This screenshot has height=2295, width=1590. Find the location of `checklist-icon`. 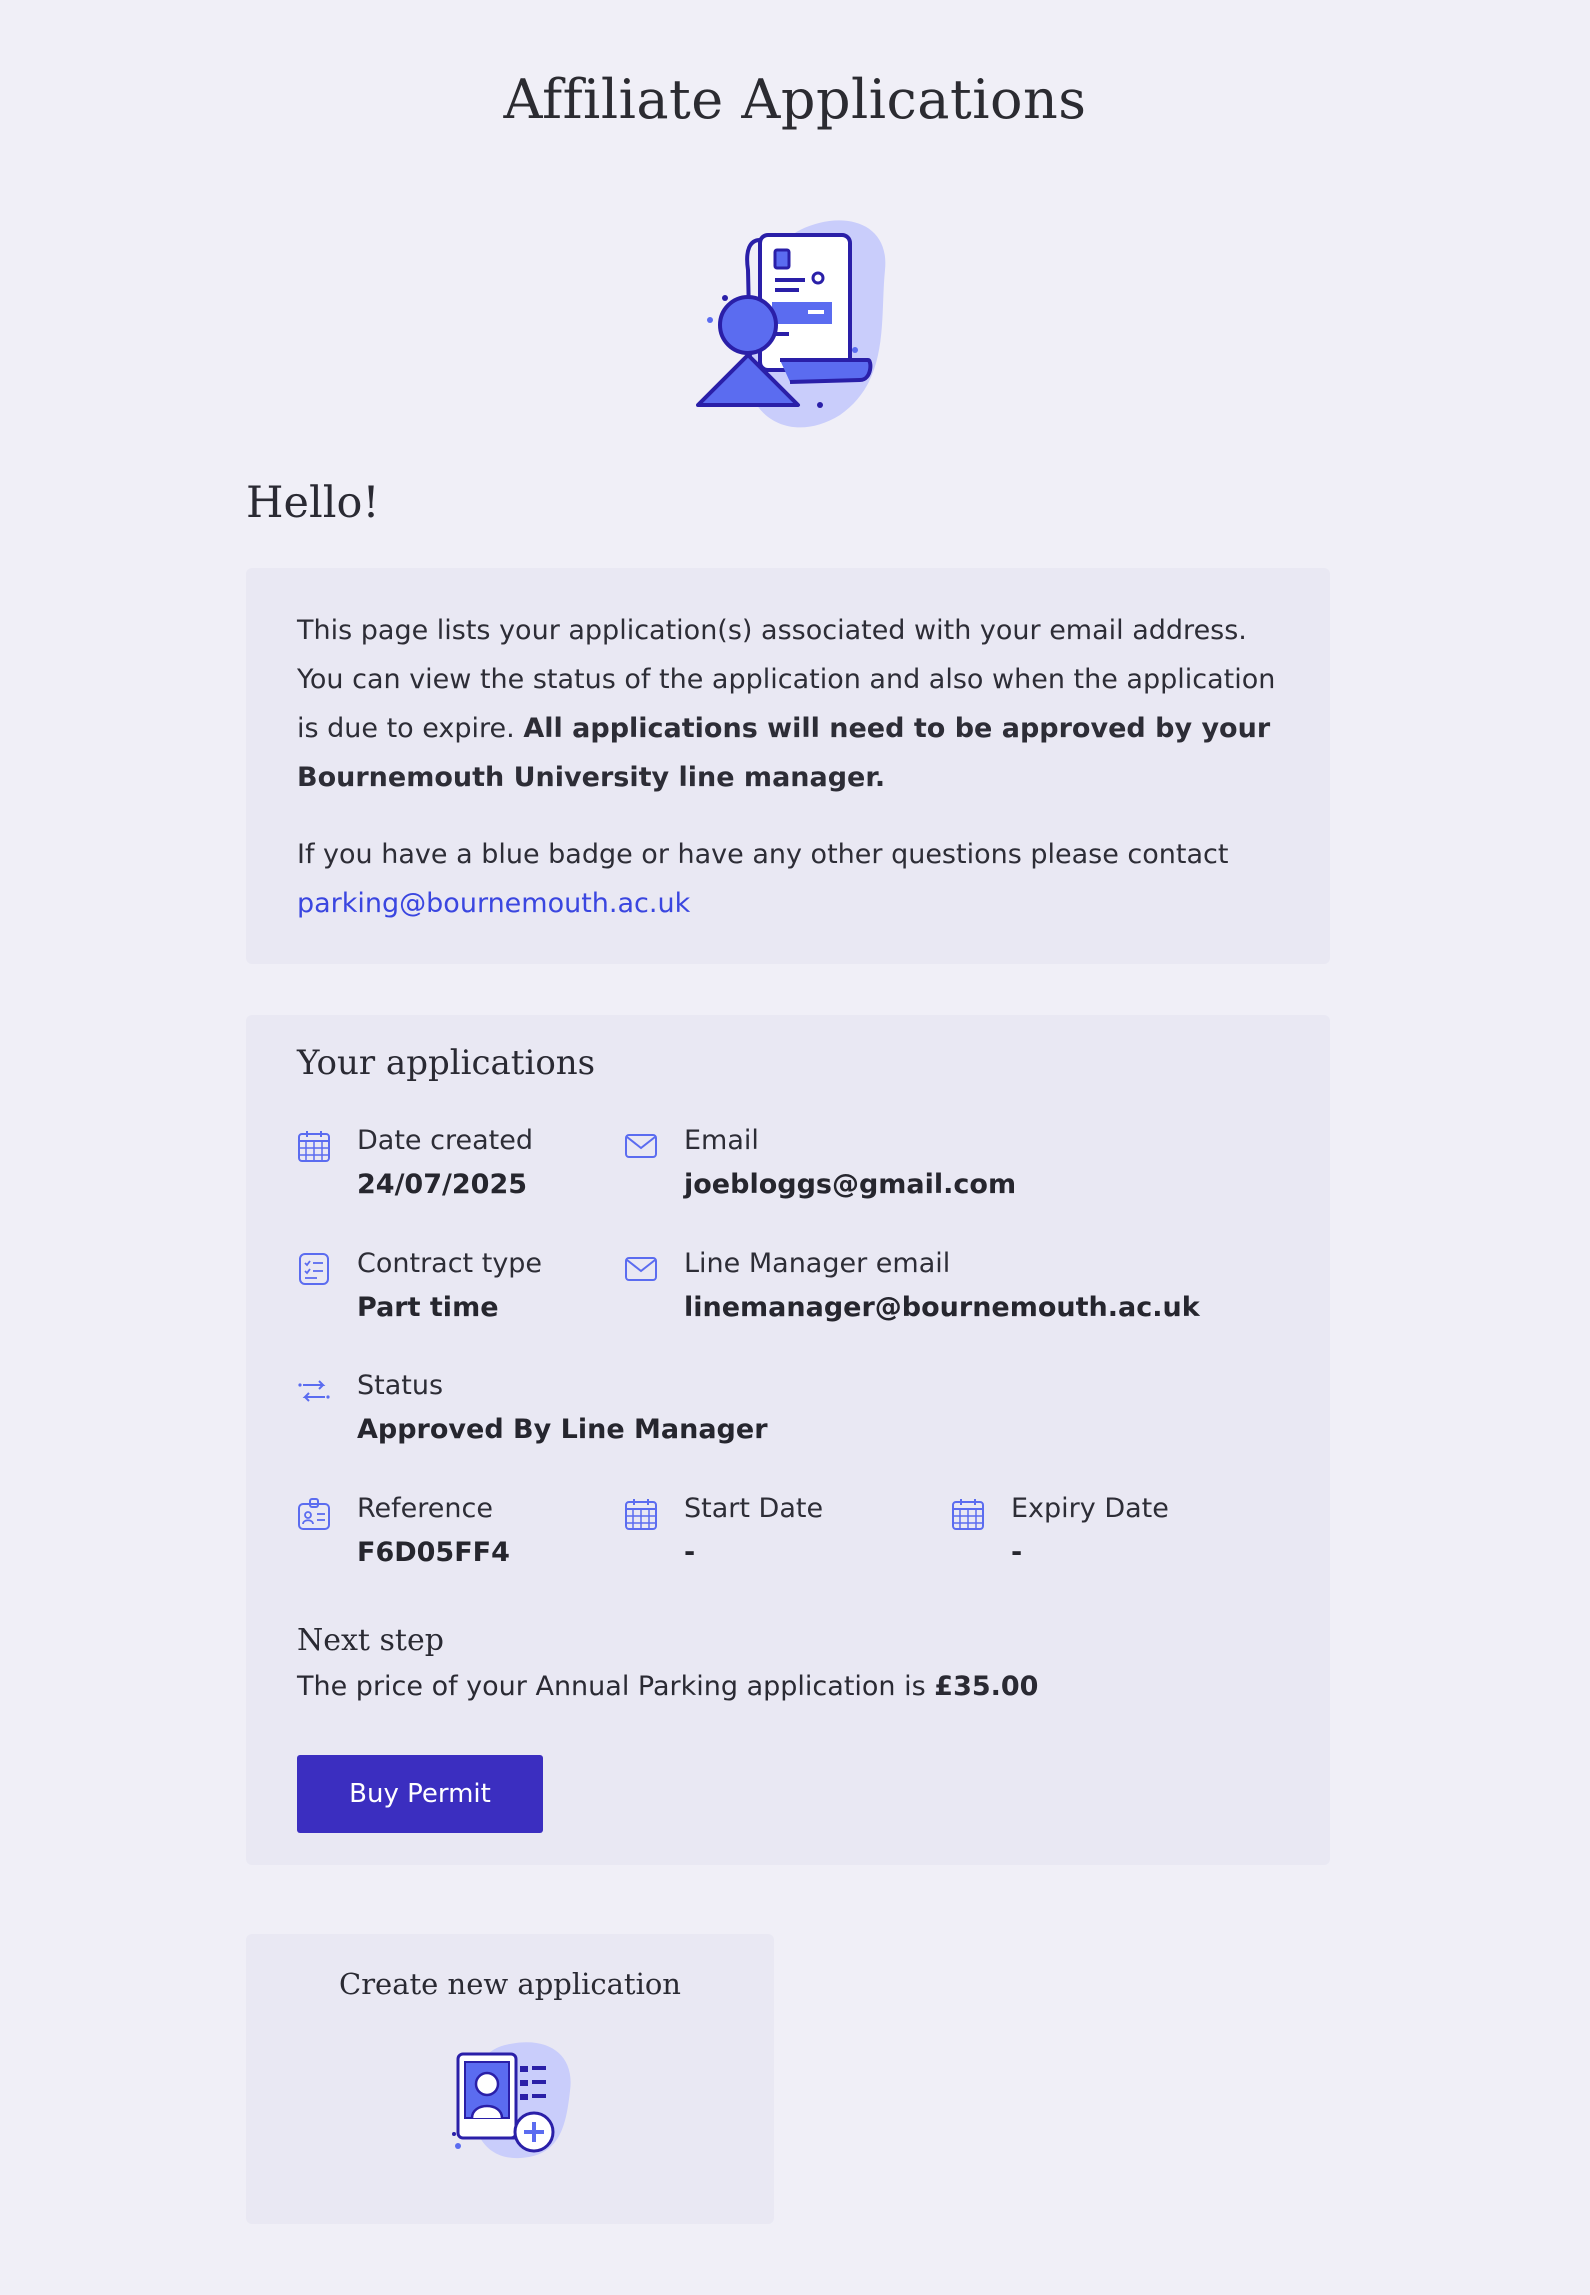

checklist-icon is located at coordinates (314, 1269).